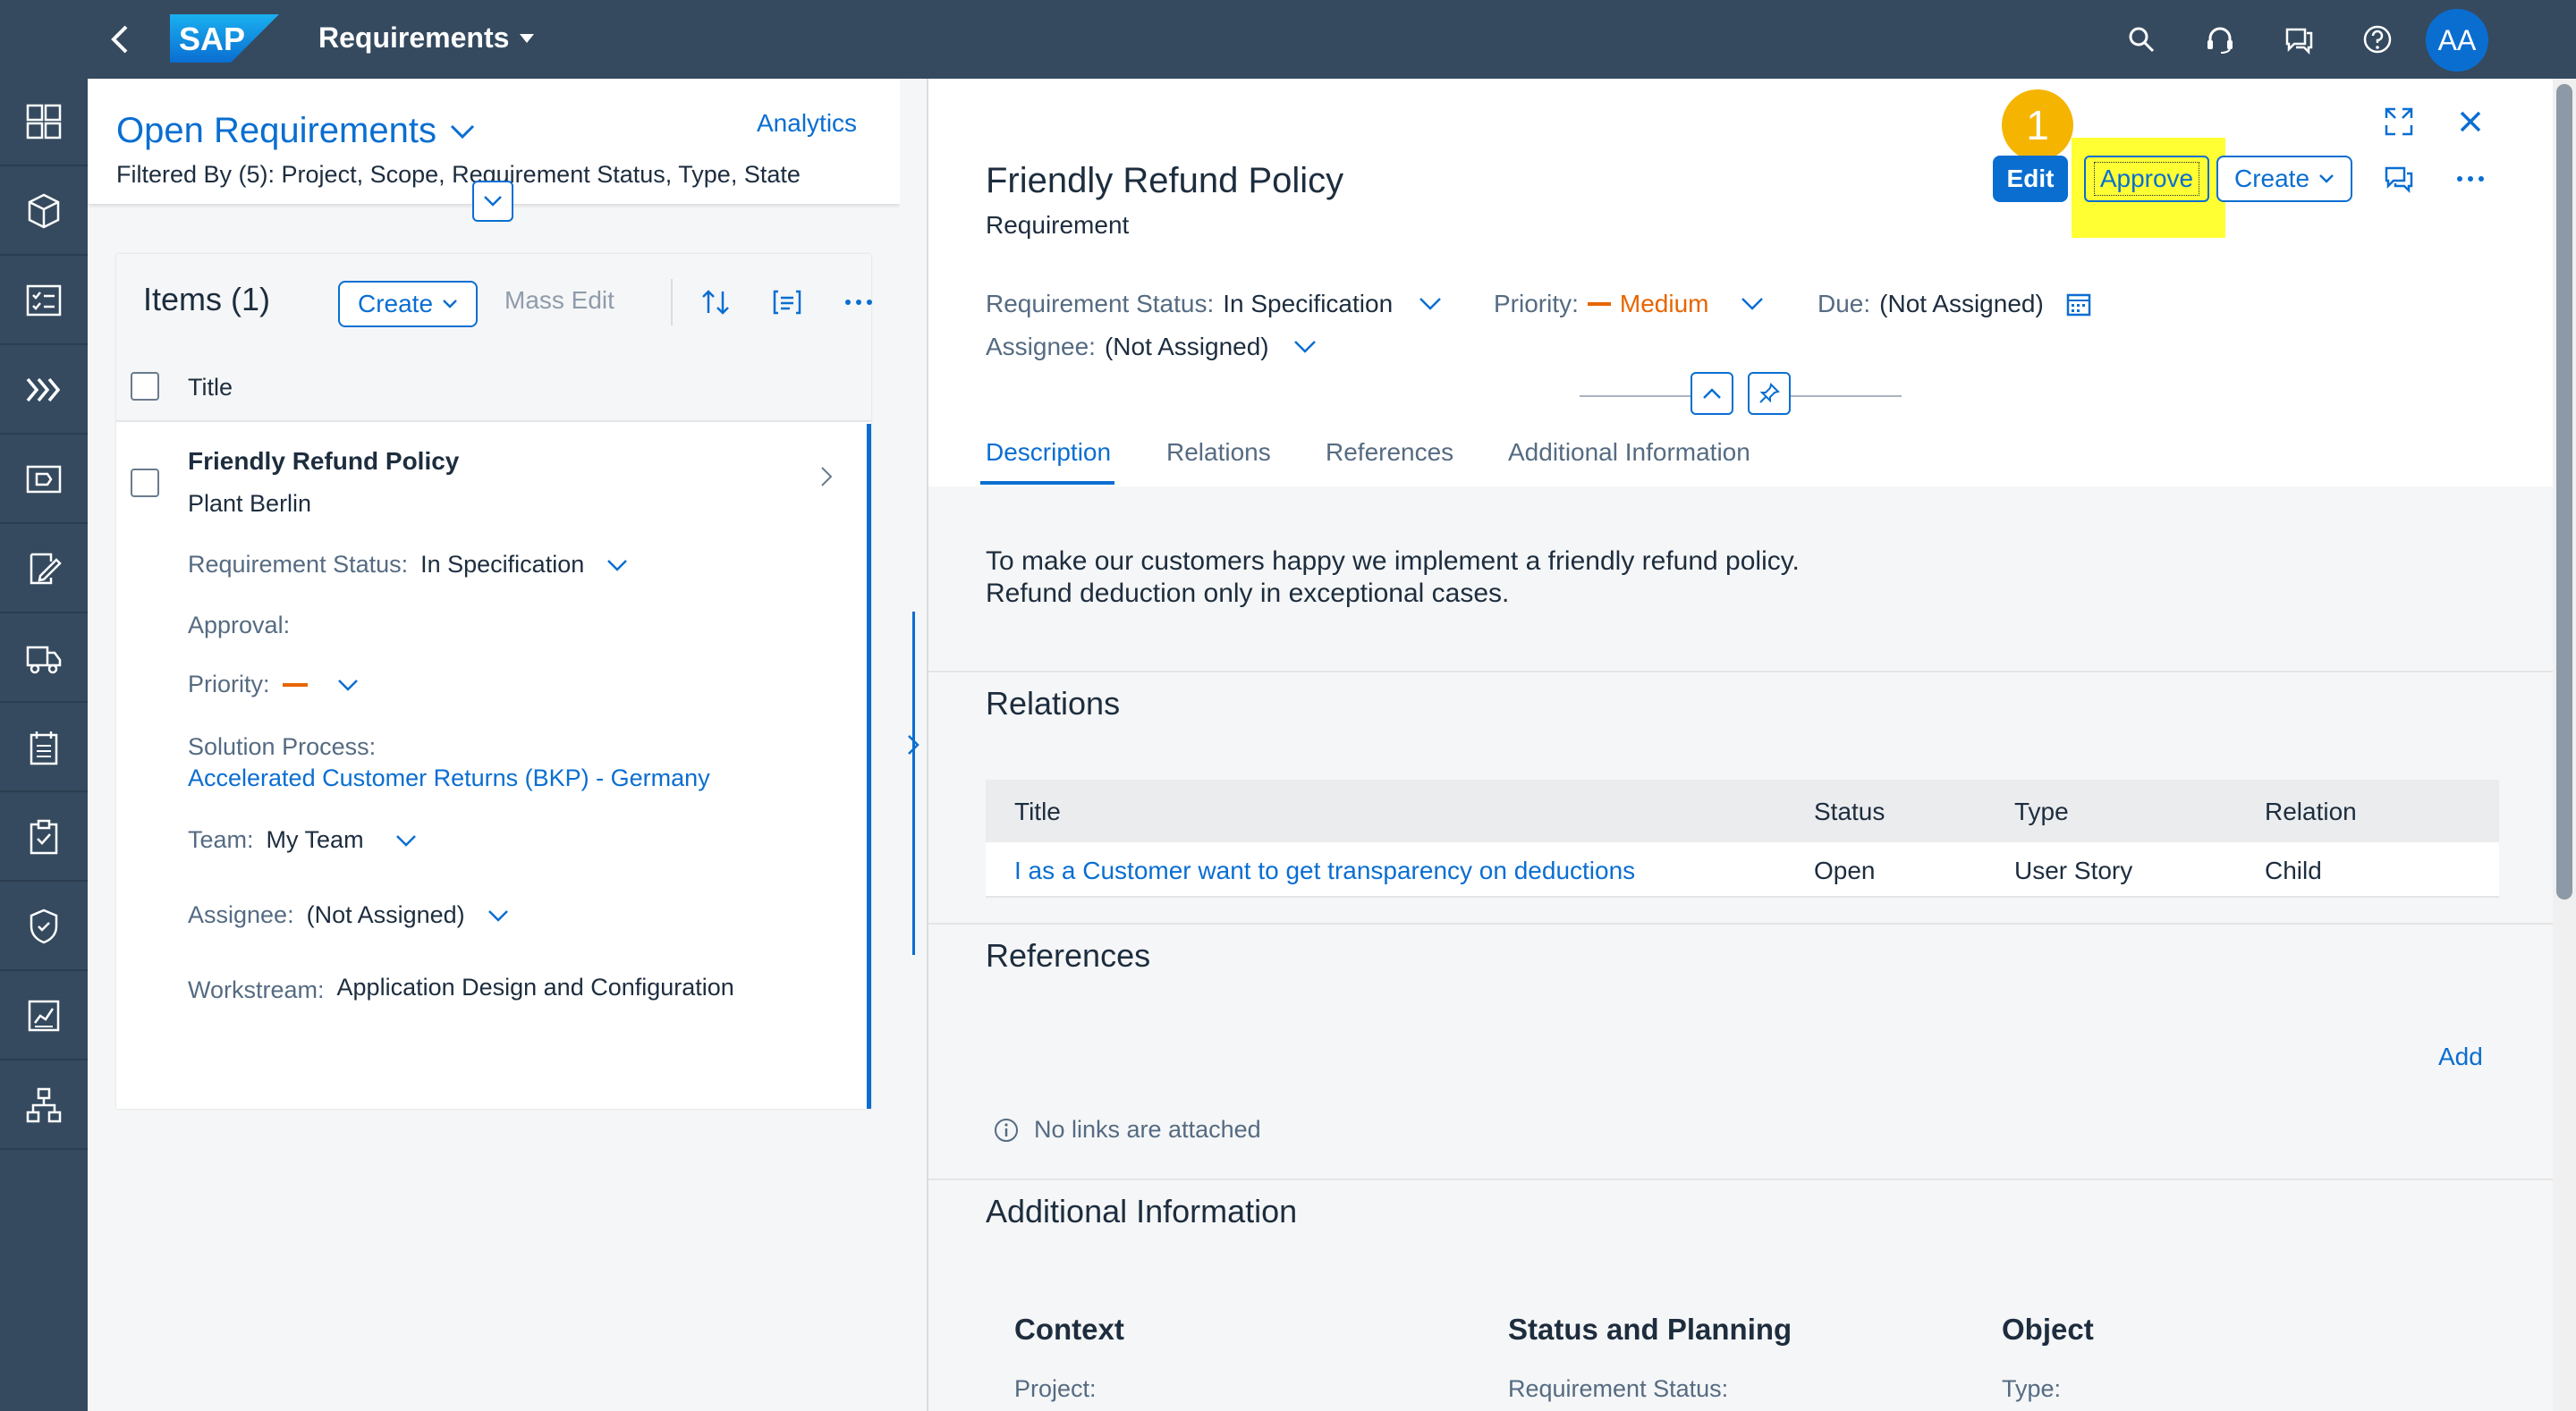  Describe the element at coordinates (2470, 122) in the screenshot. I see `close-icon` at that location.